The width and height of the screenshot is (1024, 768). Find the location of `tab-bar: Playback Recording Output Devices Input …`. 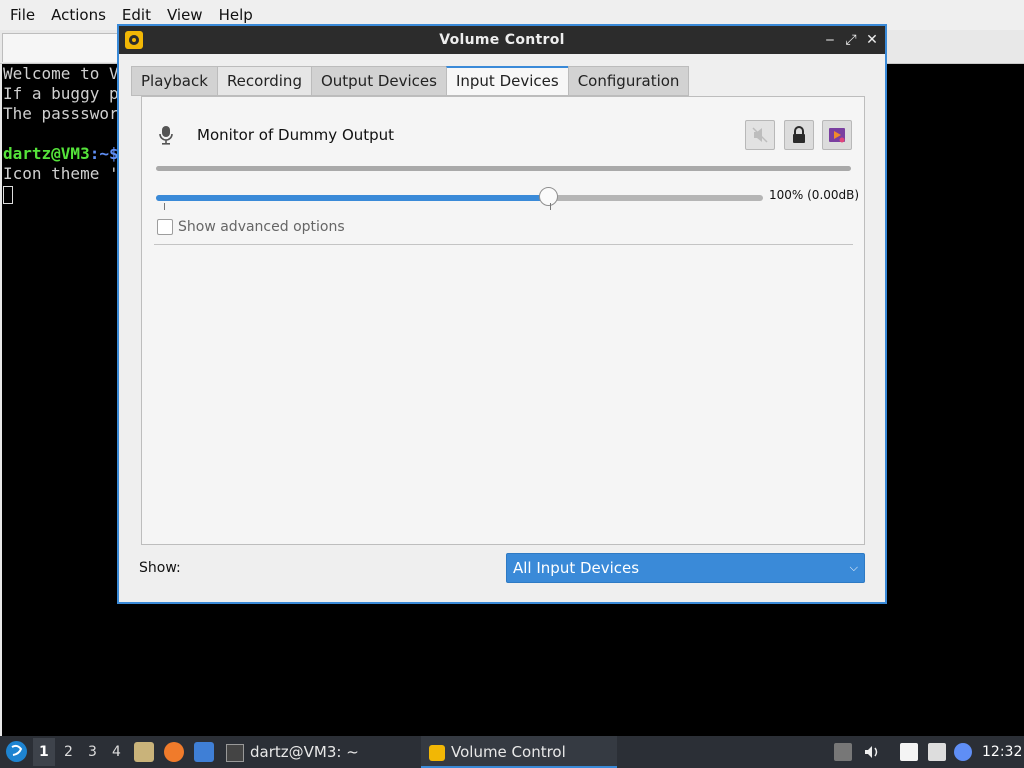

tab-bar: Playback Recording Output Devices Input … is located at coordinates (410, 81).